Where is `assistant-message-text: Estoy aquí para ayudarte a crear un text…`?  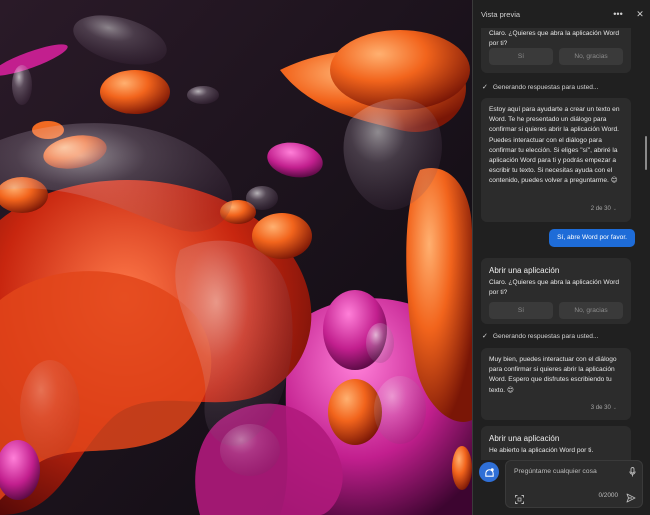
assistant-message-text: Estoy aquí para ayudarte a crear un text… is located at coordinates (554, 145).